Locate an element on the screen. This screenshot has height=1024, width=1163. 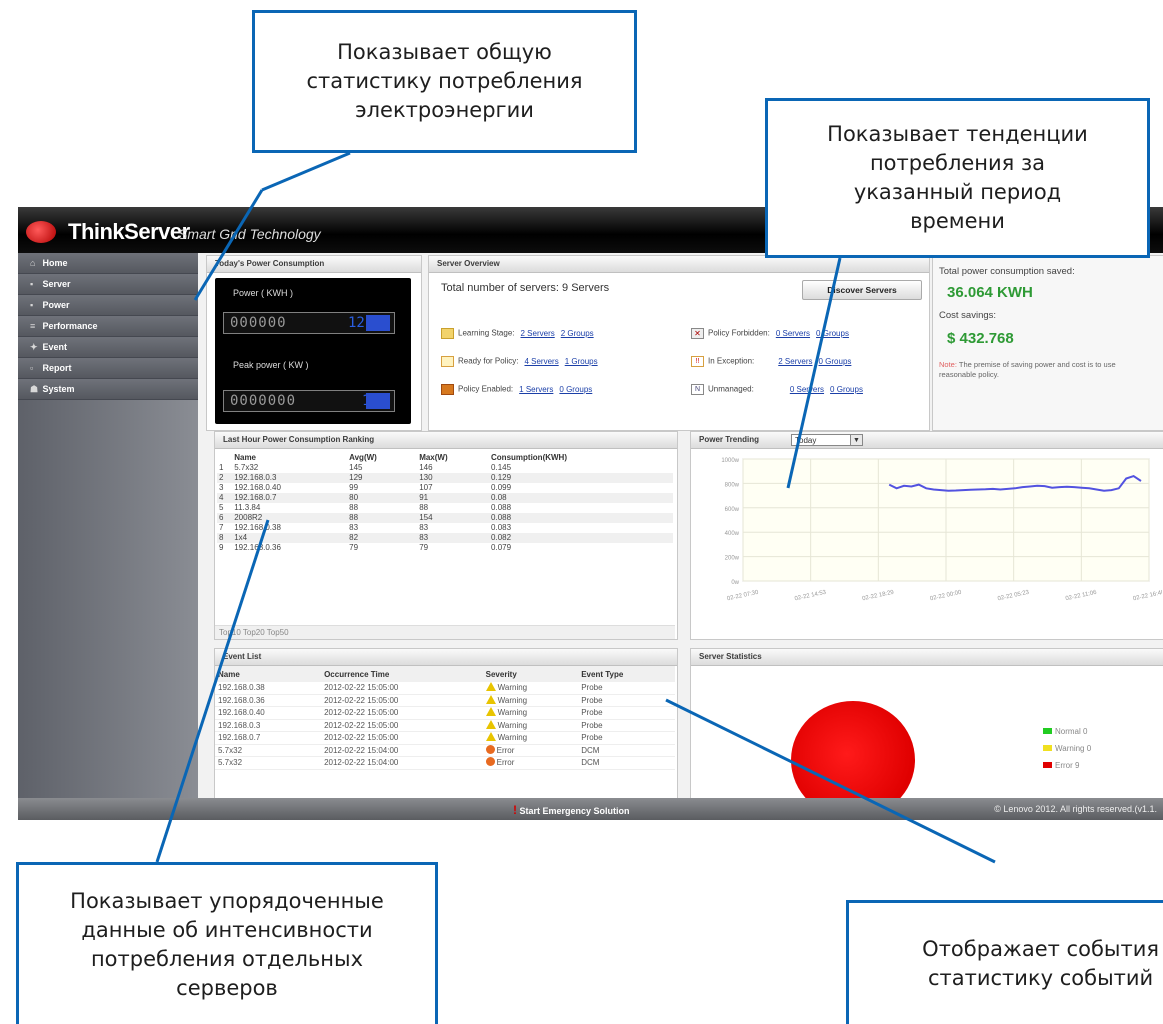
table-row: 7 192.168.0.38 83 83 0.083 is located at coordinates (445, 528).